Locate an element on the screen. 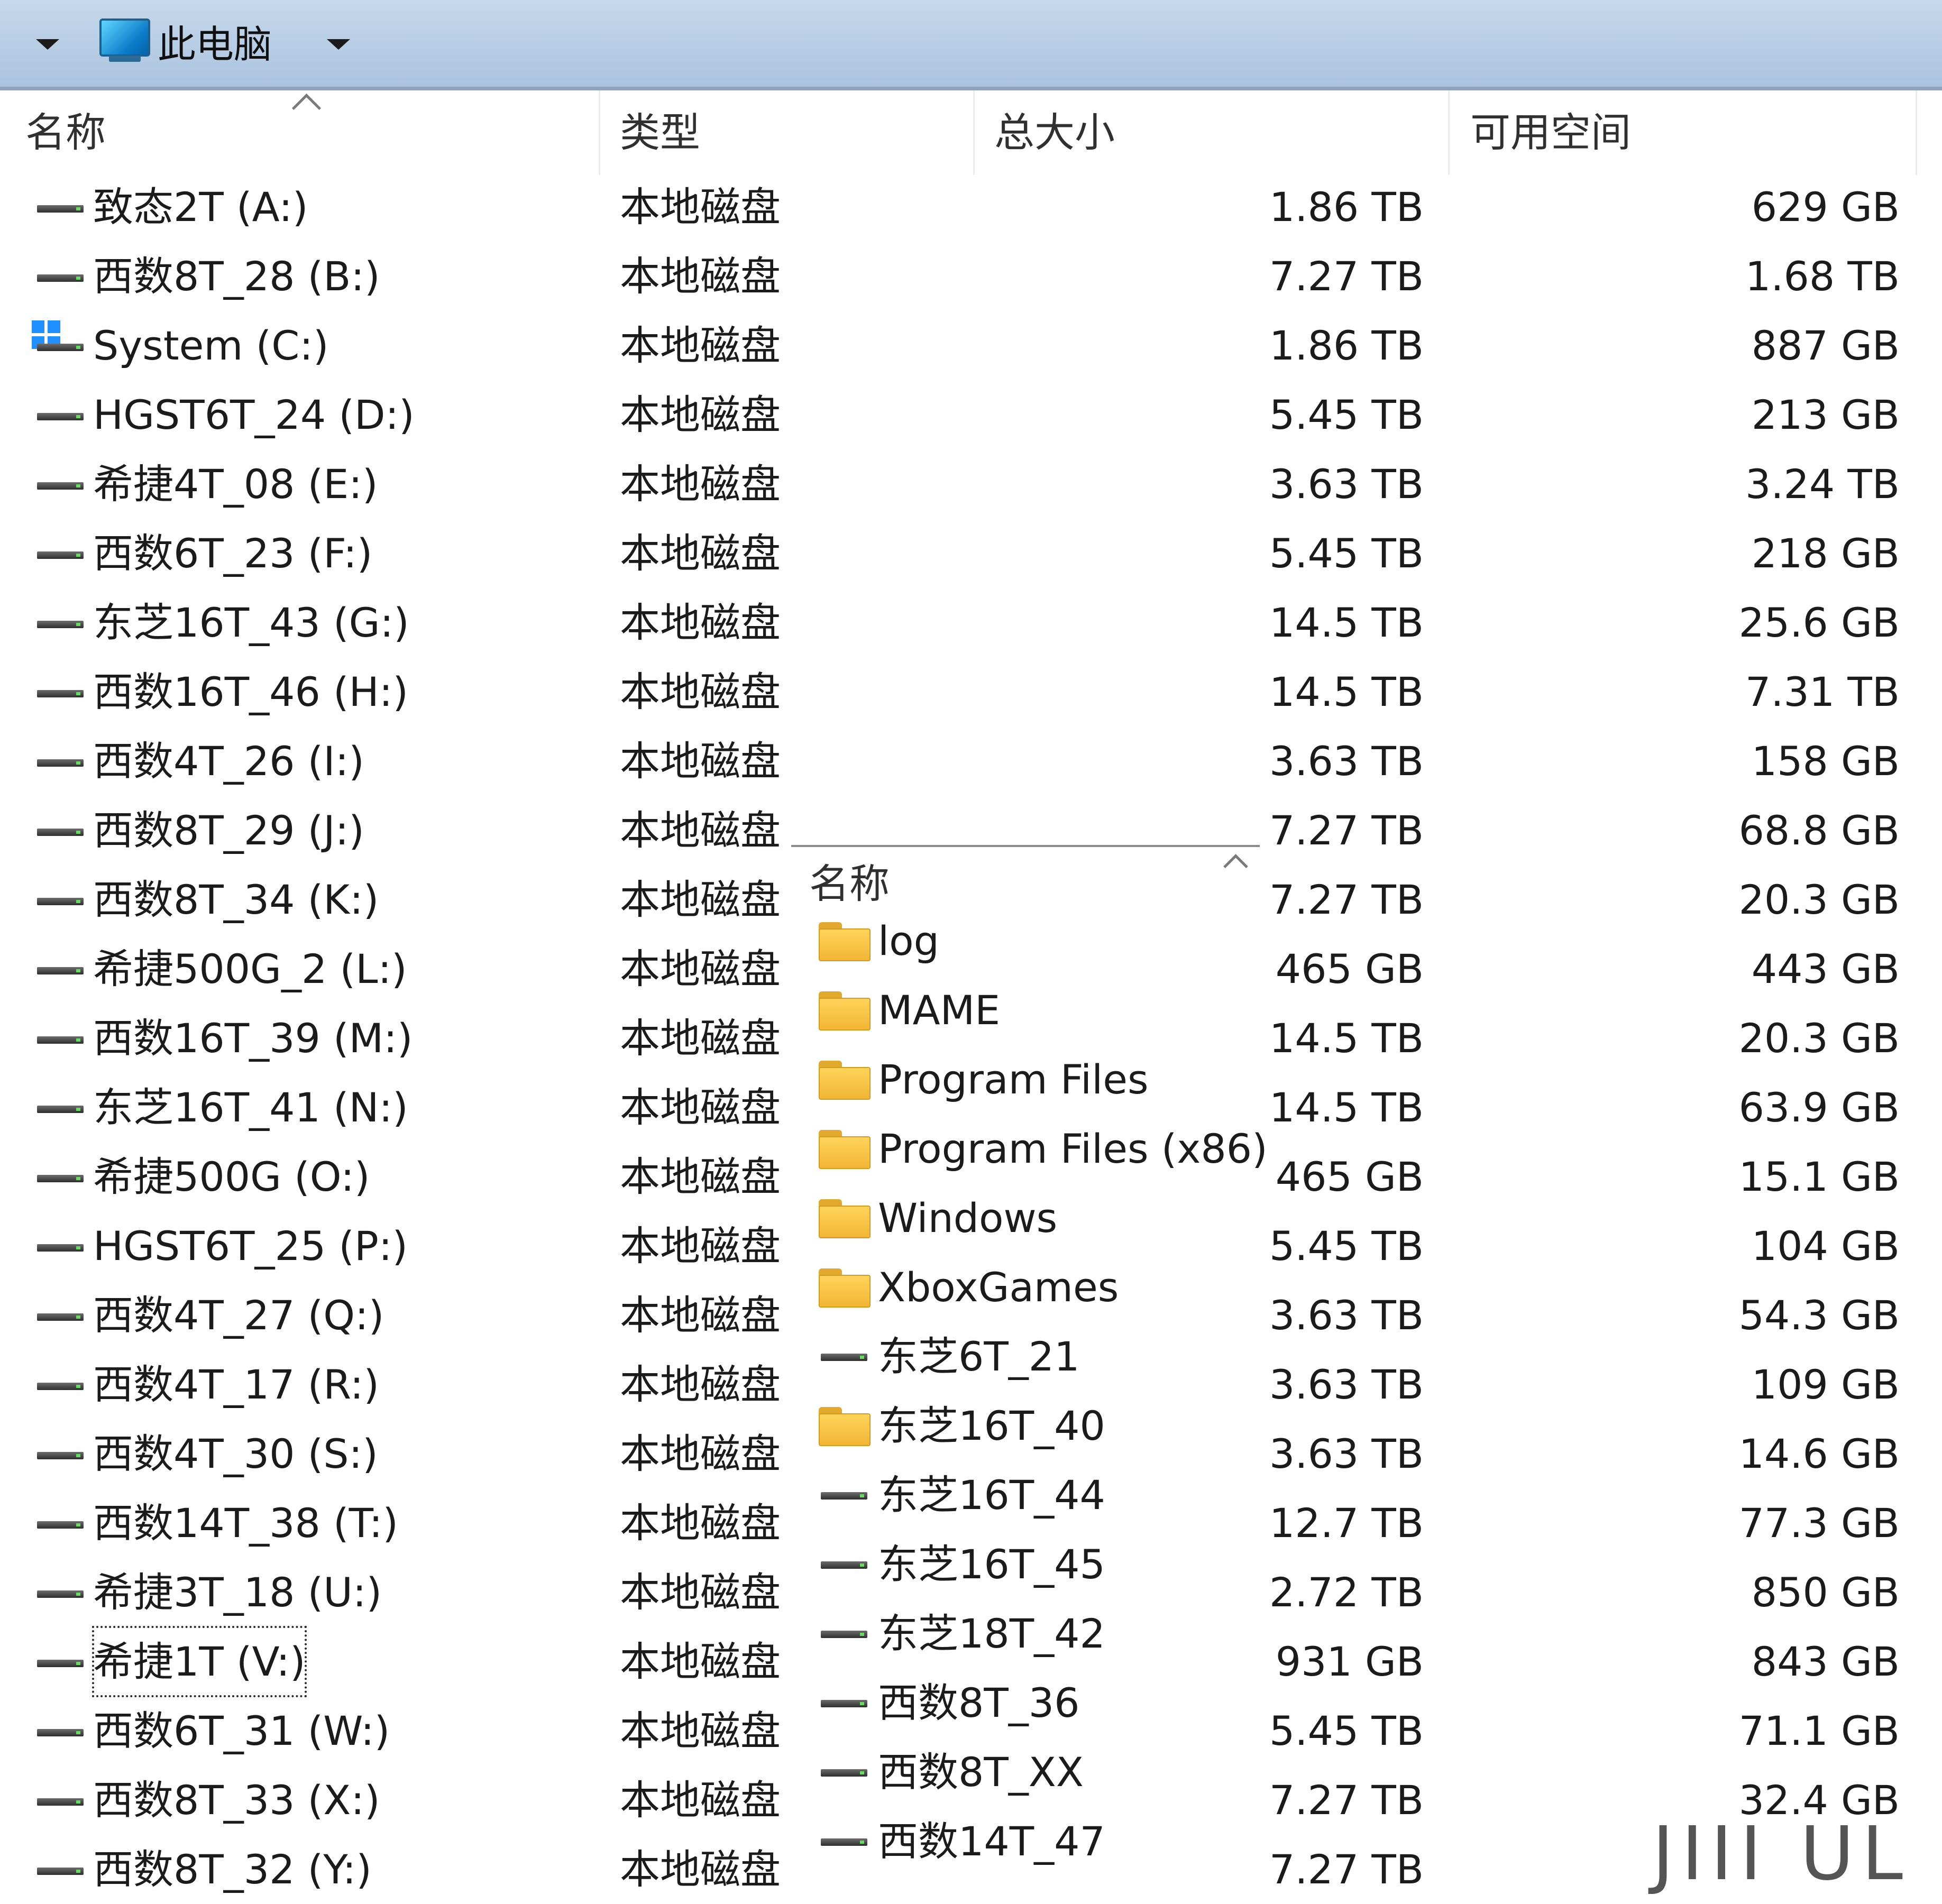  drive-name: HGST6T_24 (D:) is located at coordinates (254, 414).